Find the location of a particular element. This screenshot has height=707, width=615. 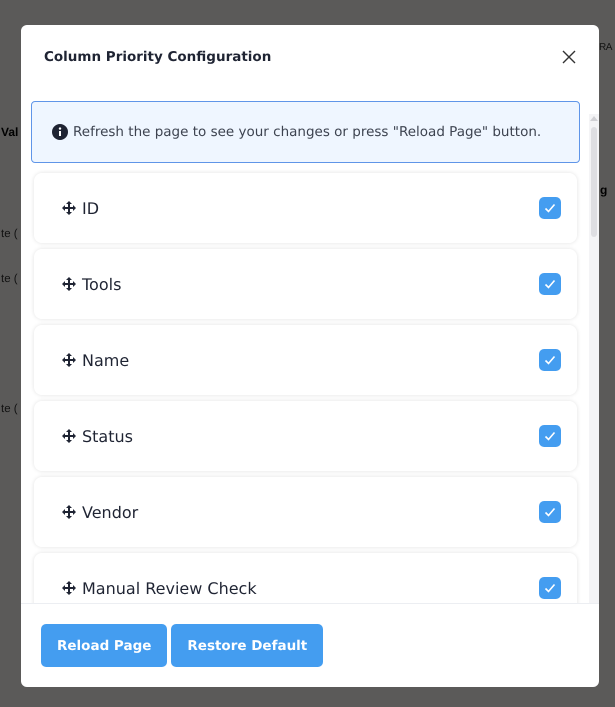

column-header: g is located at coordinates (604, 190).